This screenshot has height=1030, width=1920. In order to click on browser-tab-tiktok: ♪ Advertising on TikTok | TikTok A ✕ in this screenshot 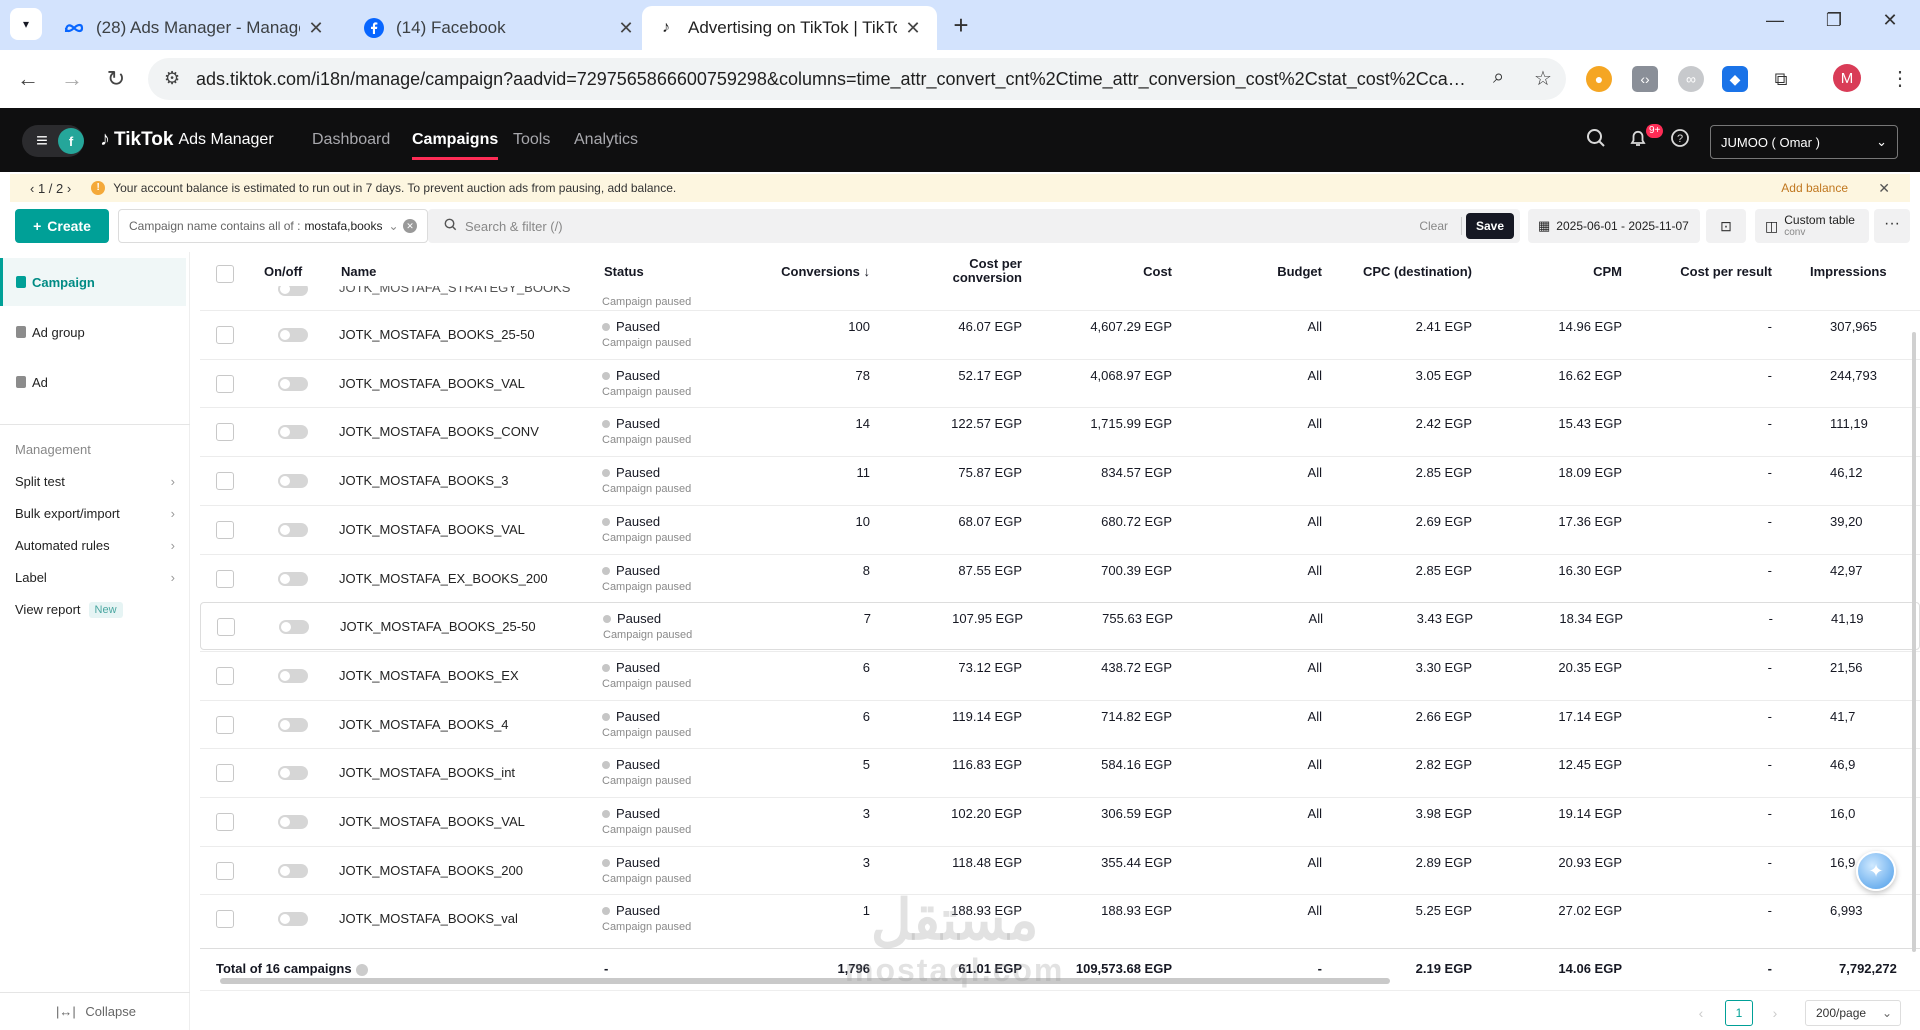, I will do `click(789, 28)`.